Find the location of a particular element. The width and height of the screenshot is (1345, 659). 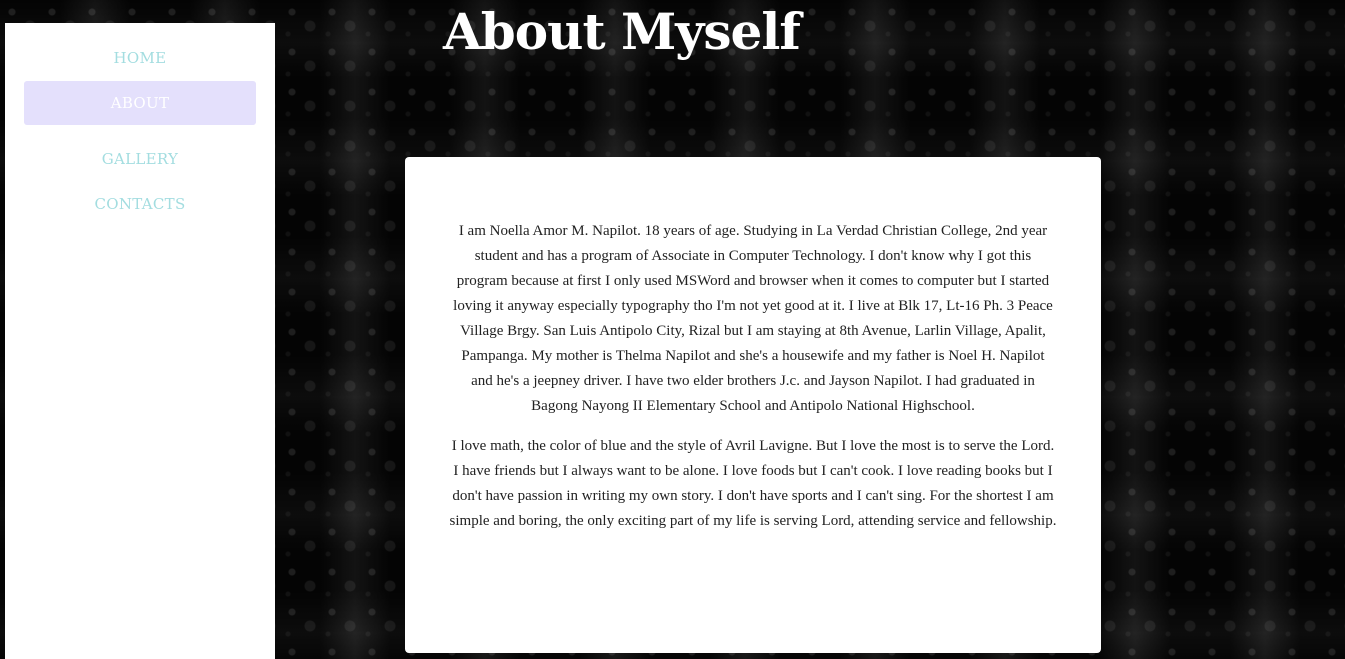

nav-item-home: HOME is located at coordinates (140, 58).